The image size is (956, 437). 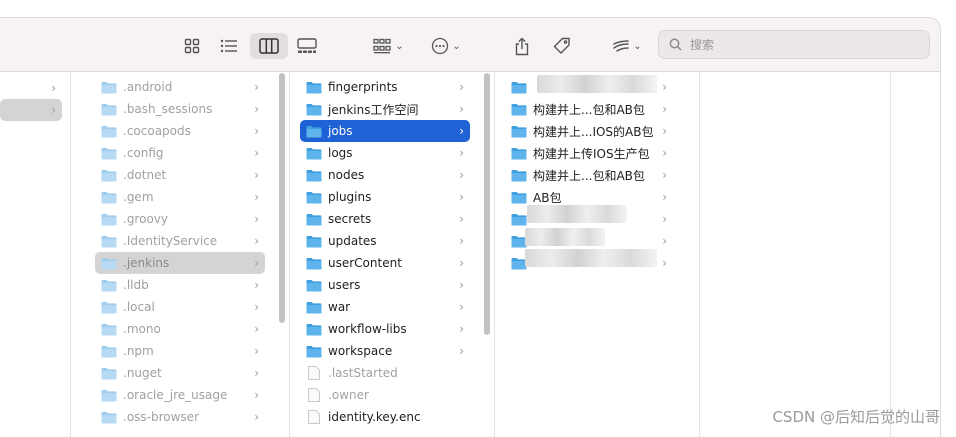 What do you see at coordinates (399, 46) in the screenshot?
I see `chevron-down-icon: ⌄` at bounding box center [399, 46].